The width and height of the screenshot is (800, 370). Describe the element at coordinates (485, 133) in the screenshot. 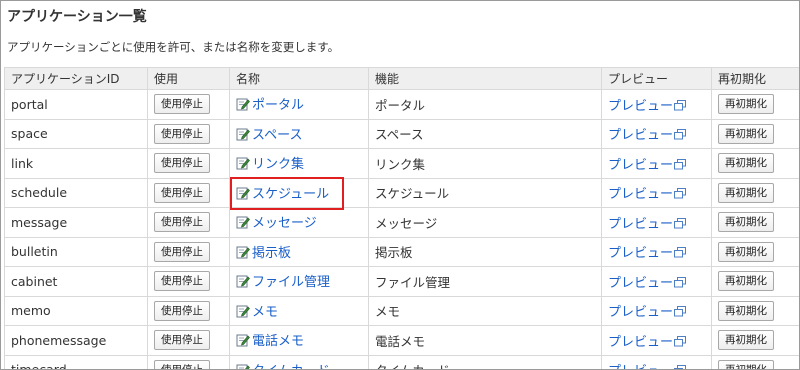

I see `function-cell: スペース` at that location.